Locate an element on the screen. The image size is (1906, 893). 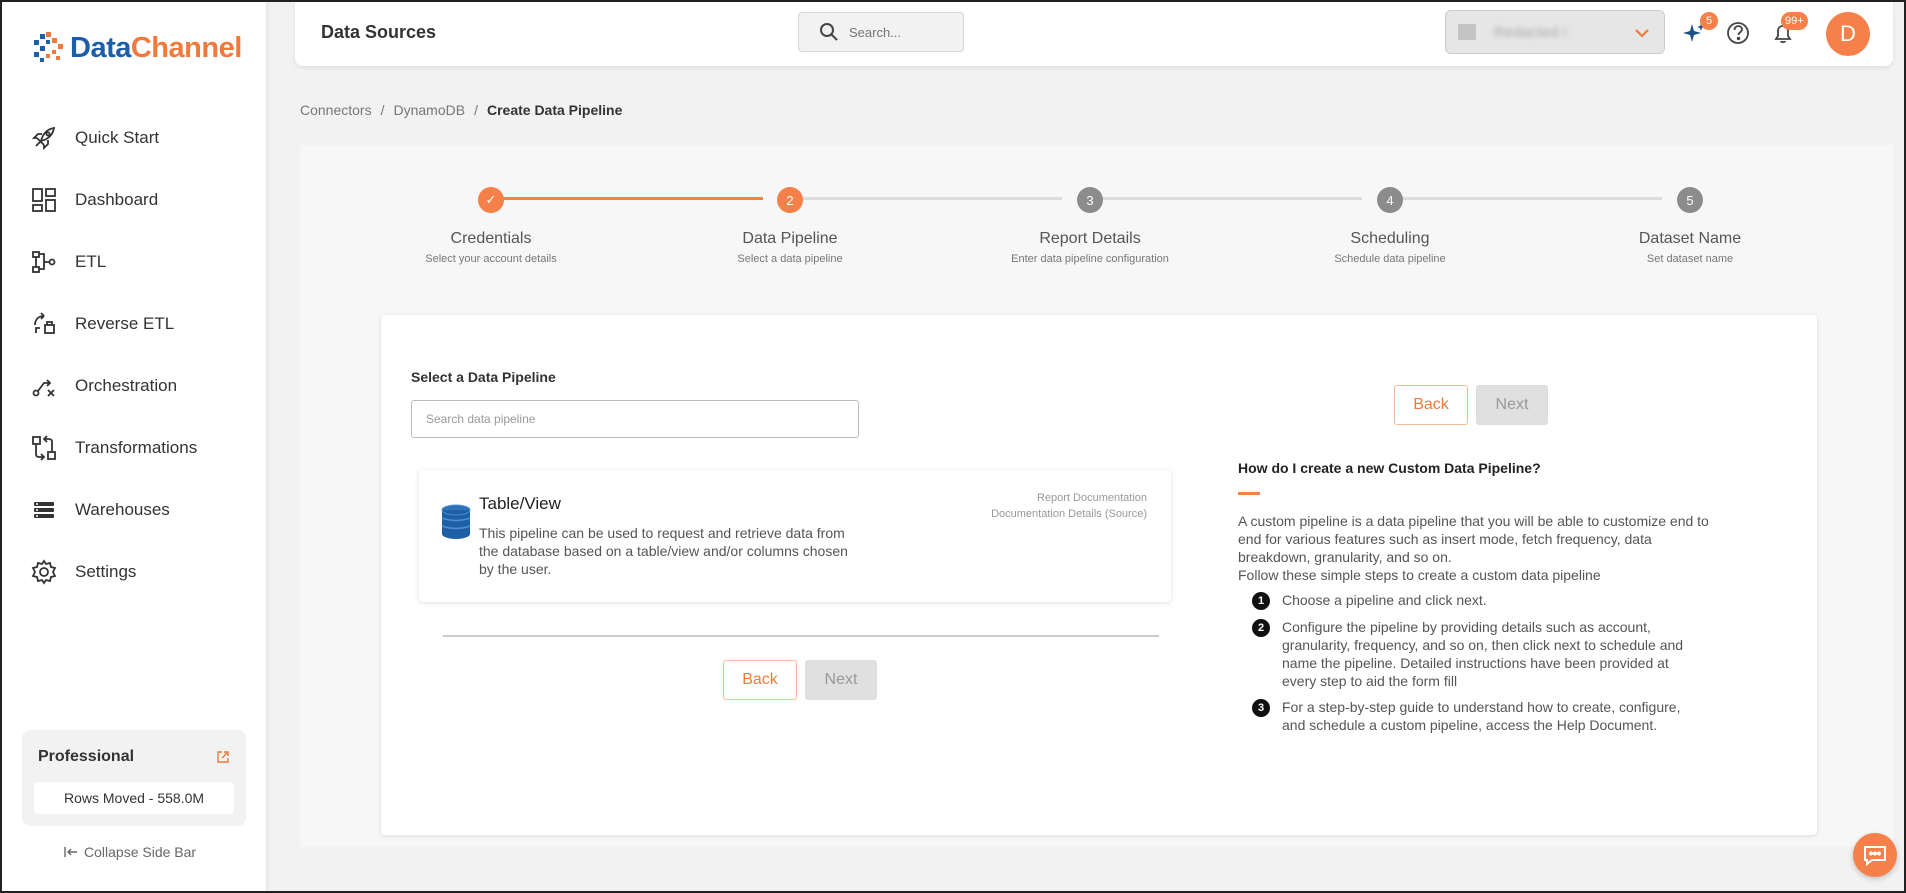
account-avatar is located at coordinates (1467, 32).